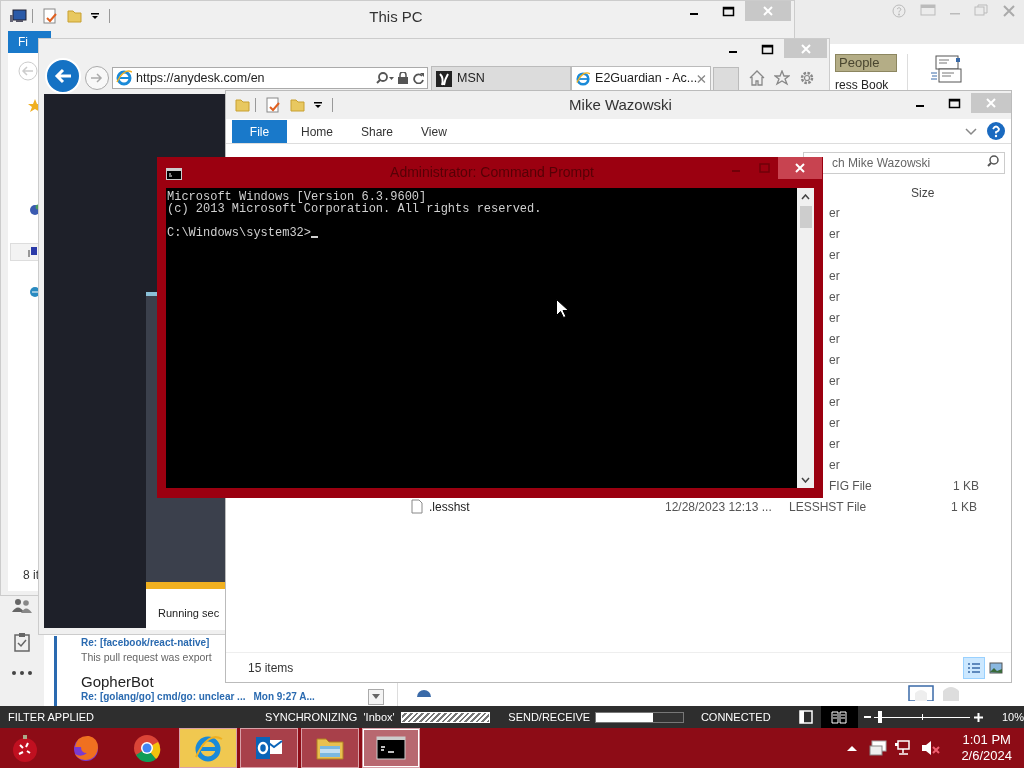  Describe the element at coordinates (450, 507) in the screenshot. I see `file-name: .lesshst` at that location.